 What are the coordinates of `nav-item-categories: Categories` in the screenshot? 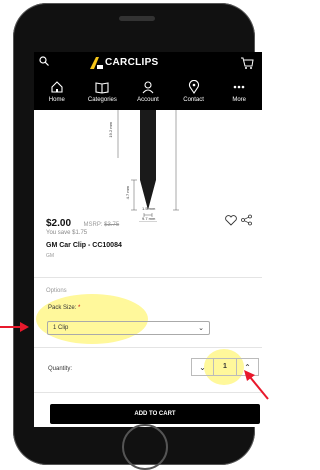 It's located at (102, 89).